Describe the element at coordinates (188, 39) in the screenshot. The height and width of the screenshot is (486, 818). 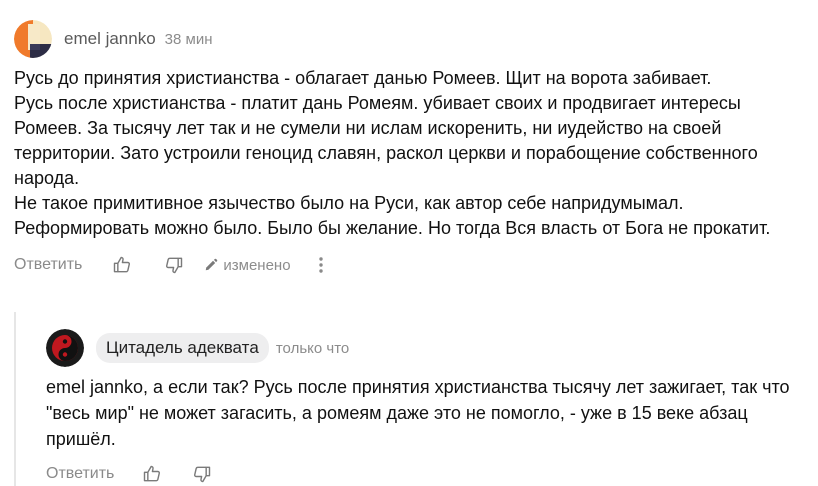
I see `timestamp: 38 мин` at that location.